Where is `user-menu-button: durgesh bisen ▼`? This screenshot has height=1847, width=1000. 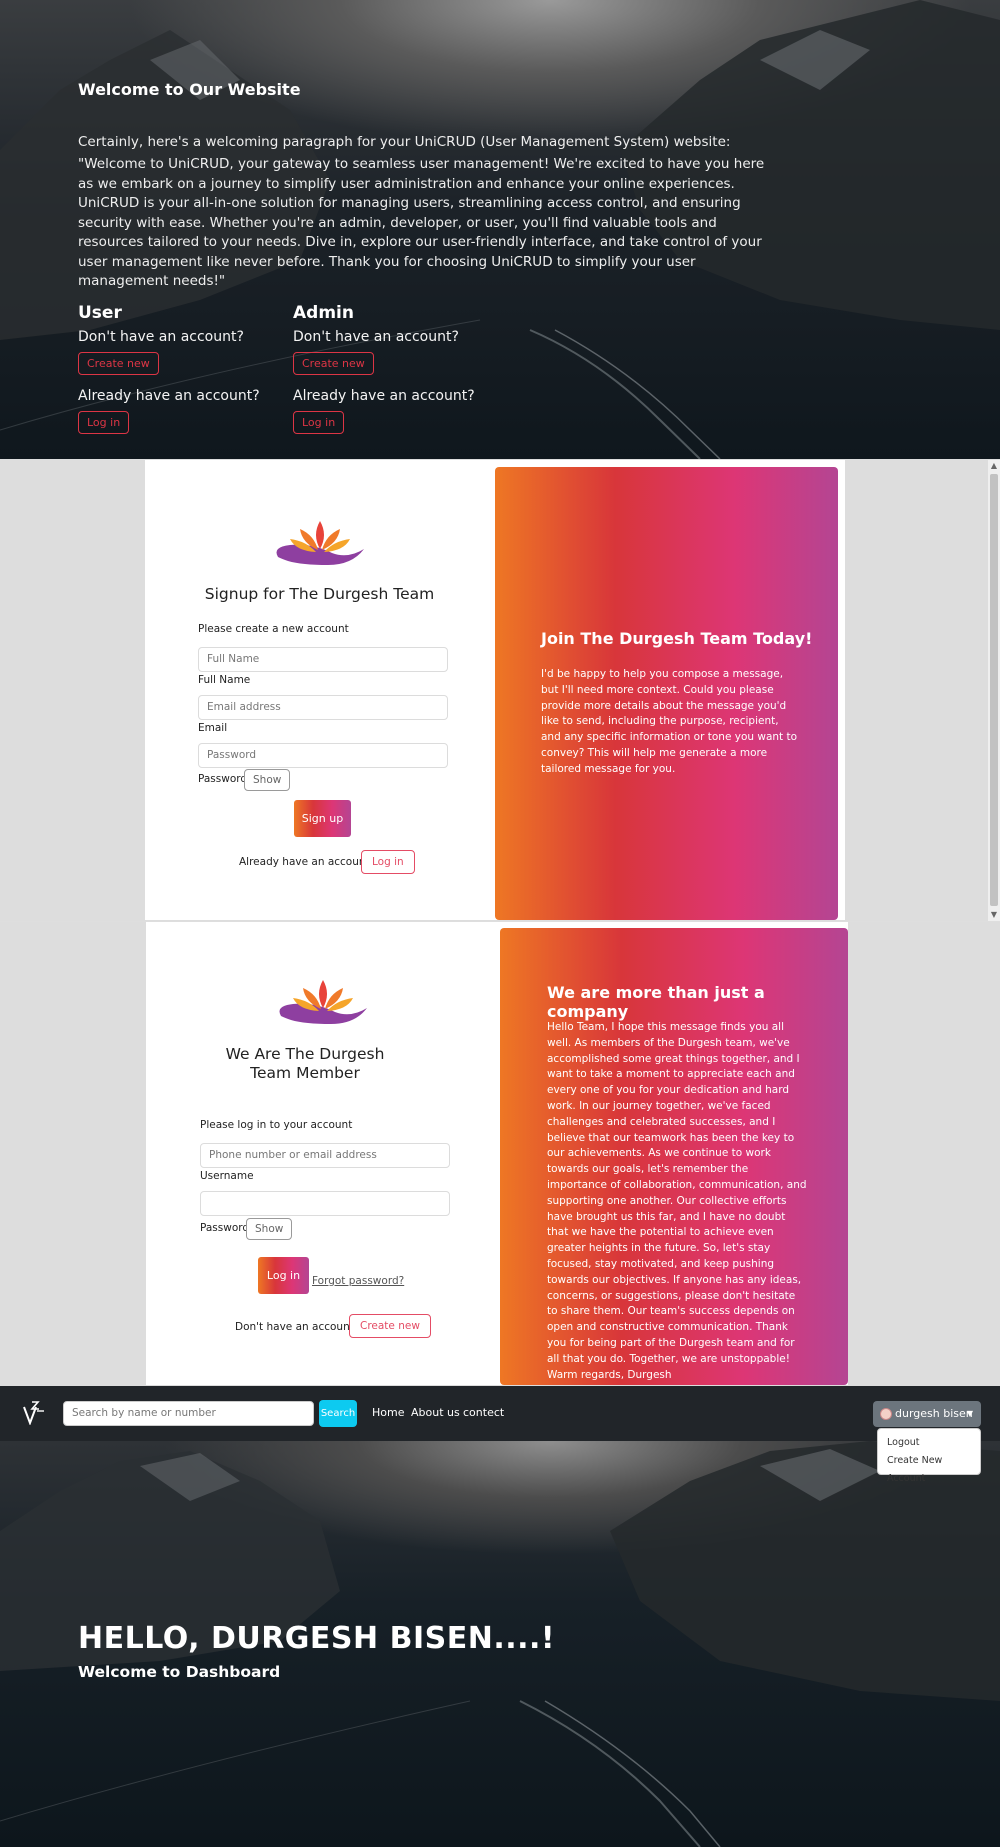
user-menu-button: durgesh bisen ▼ is located at coordinates (927, 1414).